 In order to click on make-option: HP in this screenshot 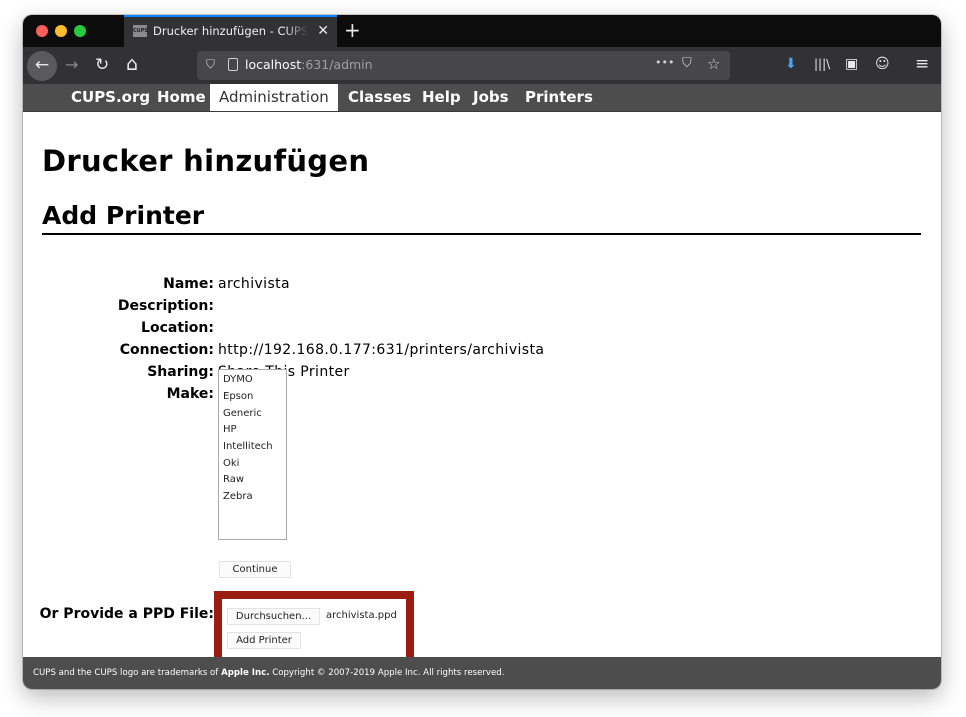, I will do `click(230, 429)`.